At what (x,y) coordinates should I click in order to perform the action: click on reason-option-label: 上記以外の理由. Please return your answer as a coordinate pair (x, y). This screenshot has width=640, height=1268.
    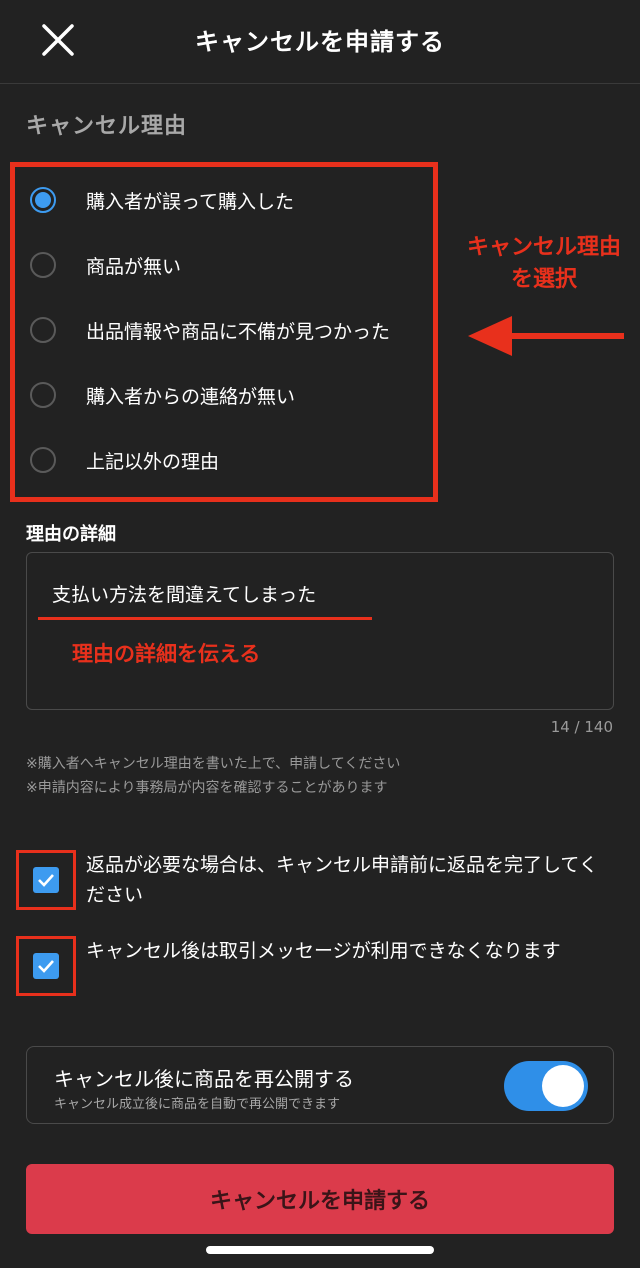
    Looking at the image, I should click on (153, 461).